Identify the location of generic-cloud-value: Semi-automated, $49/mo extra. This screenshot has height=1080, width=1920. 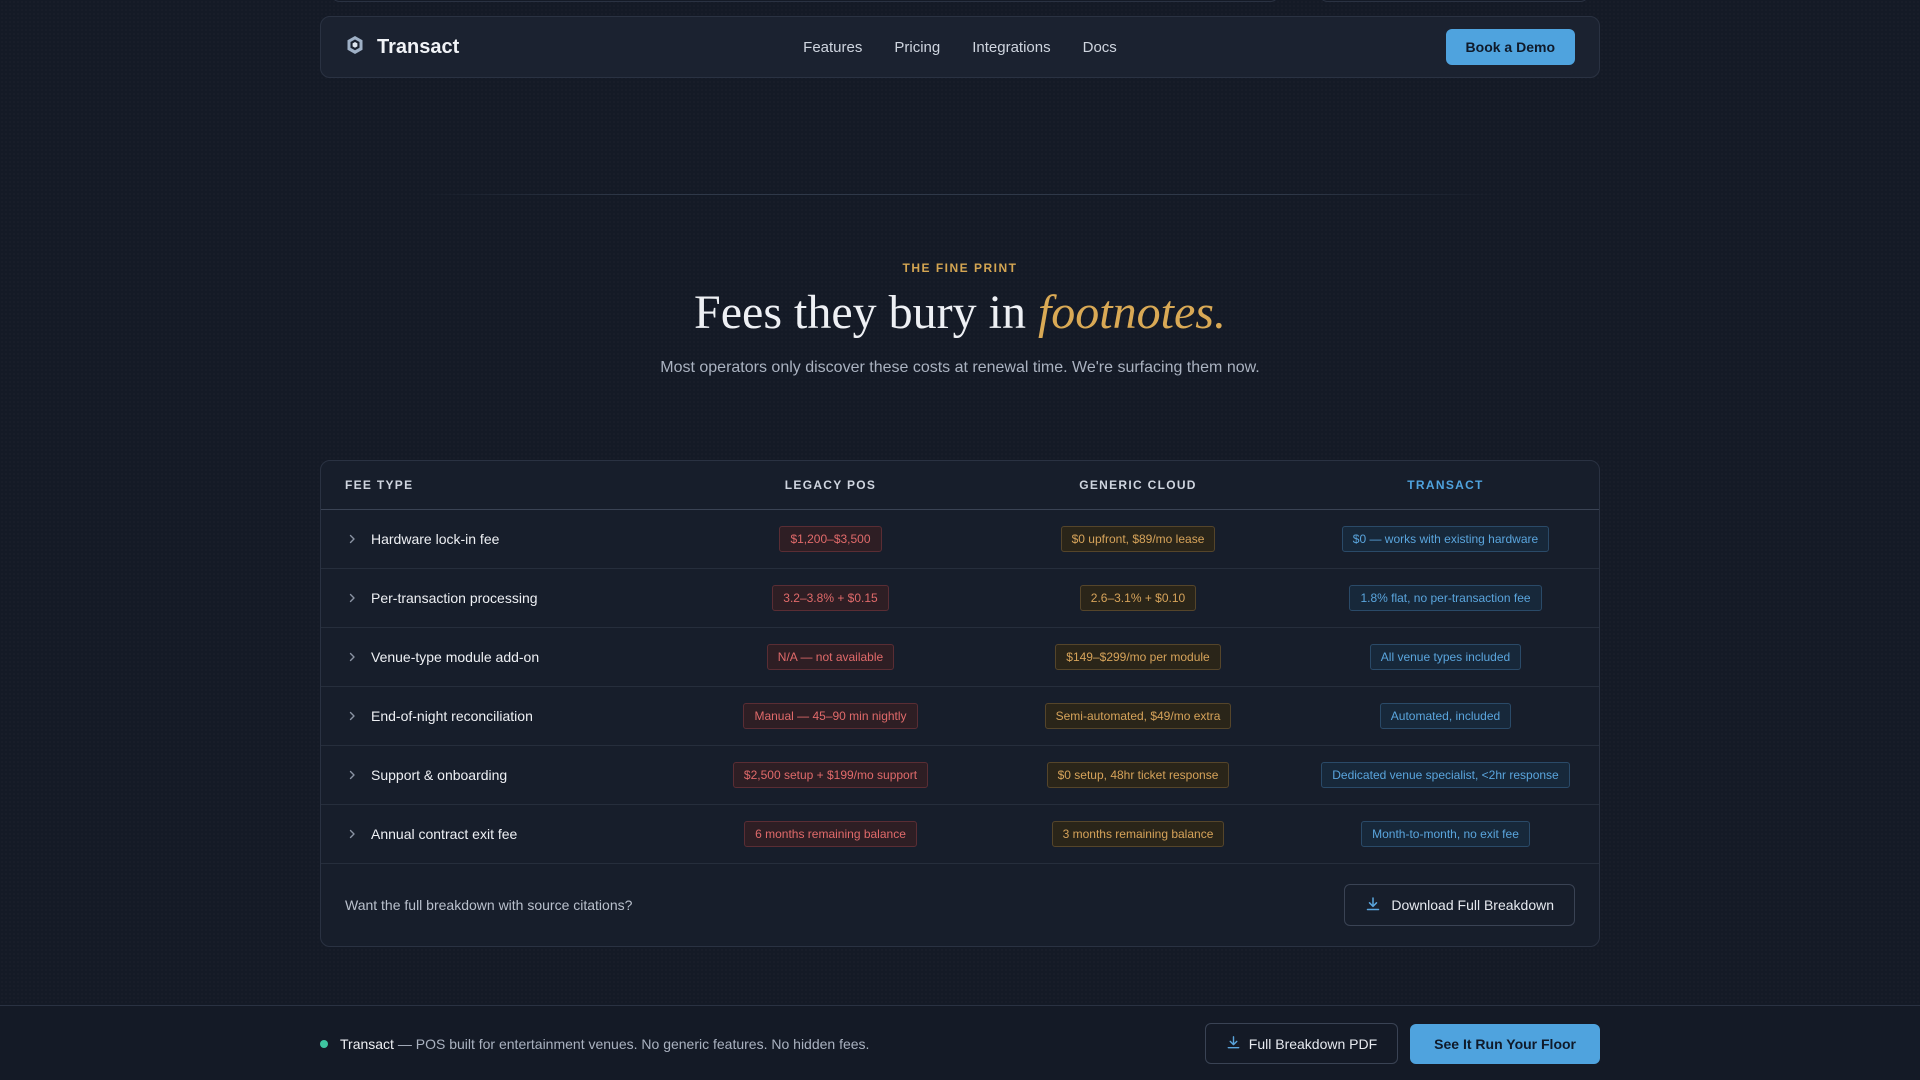
(1138, 716).